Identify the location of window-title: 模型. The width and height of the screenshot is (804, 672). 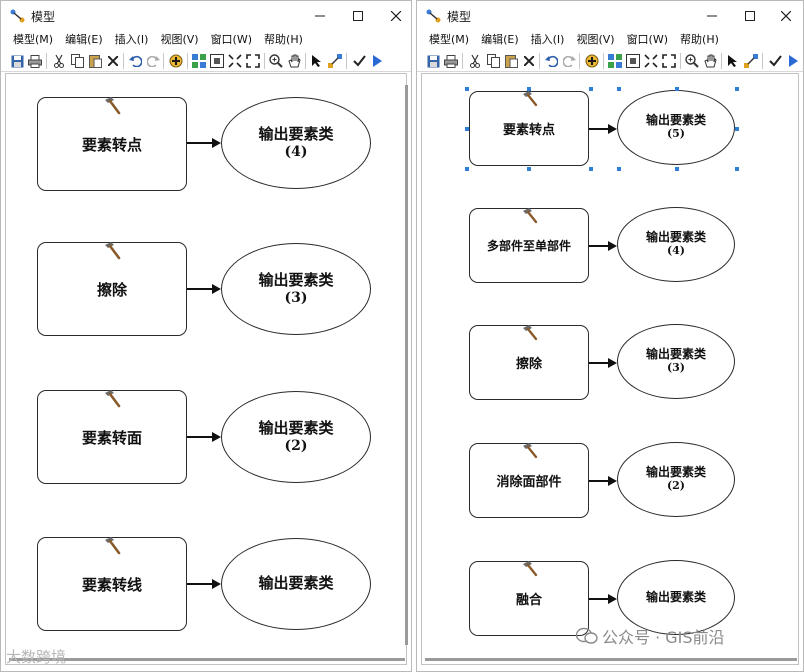
(459, 17).